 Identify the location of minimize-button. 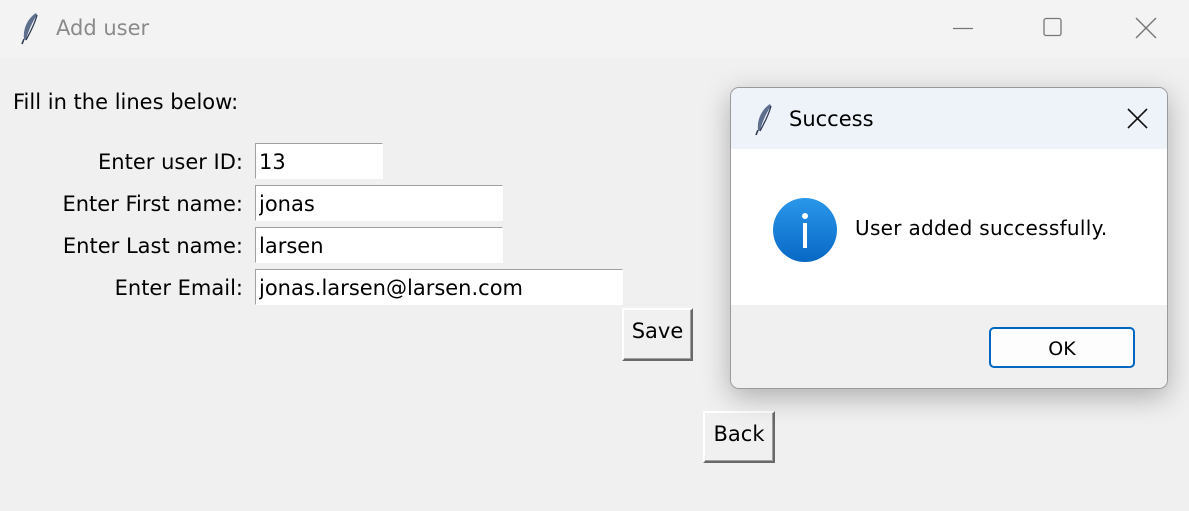
(963, 29).